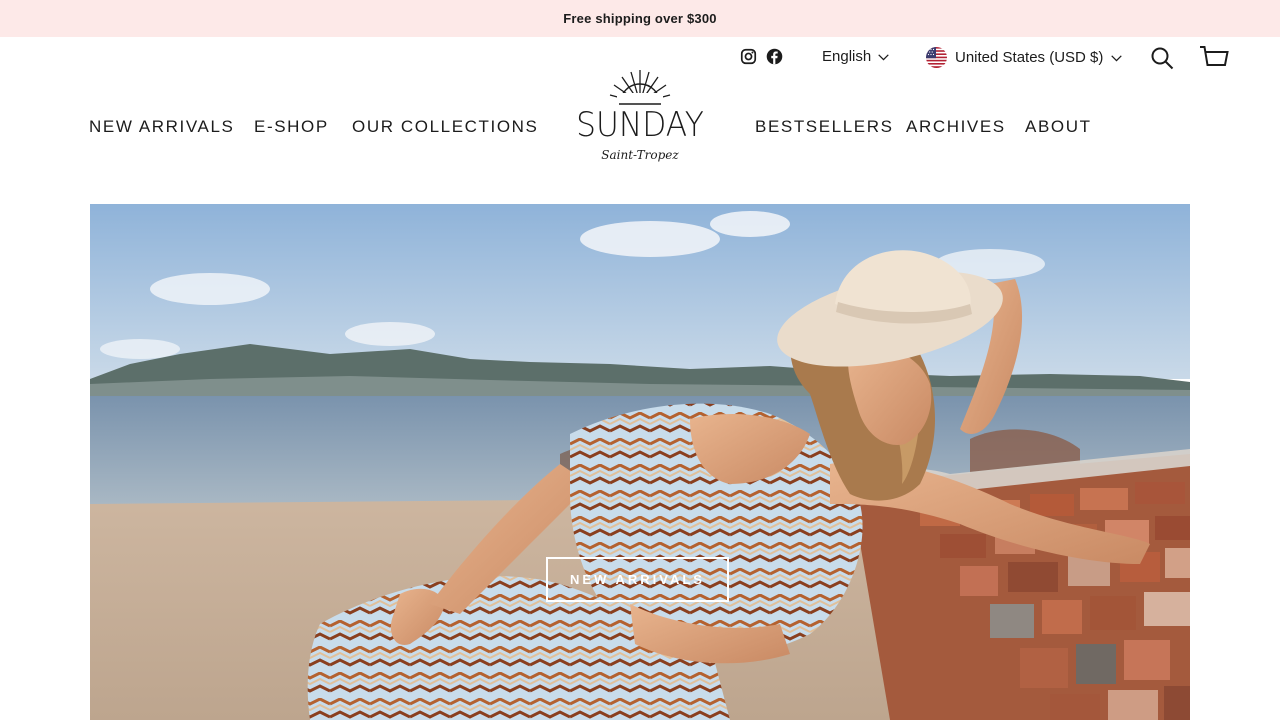  What do you see at coordinates (640, 87) in the screenshot?
I see `sun-logo-icon` at bounding box center [640, 87].